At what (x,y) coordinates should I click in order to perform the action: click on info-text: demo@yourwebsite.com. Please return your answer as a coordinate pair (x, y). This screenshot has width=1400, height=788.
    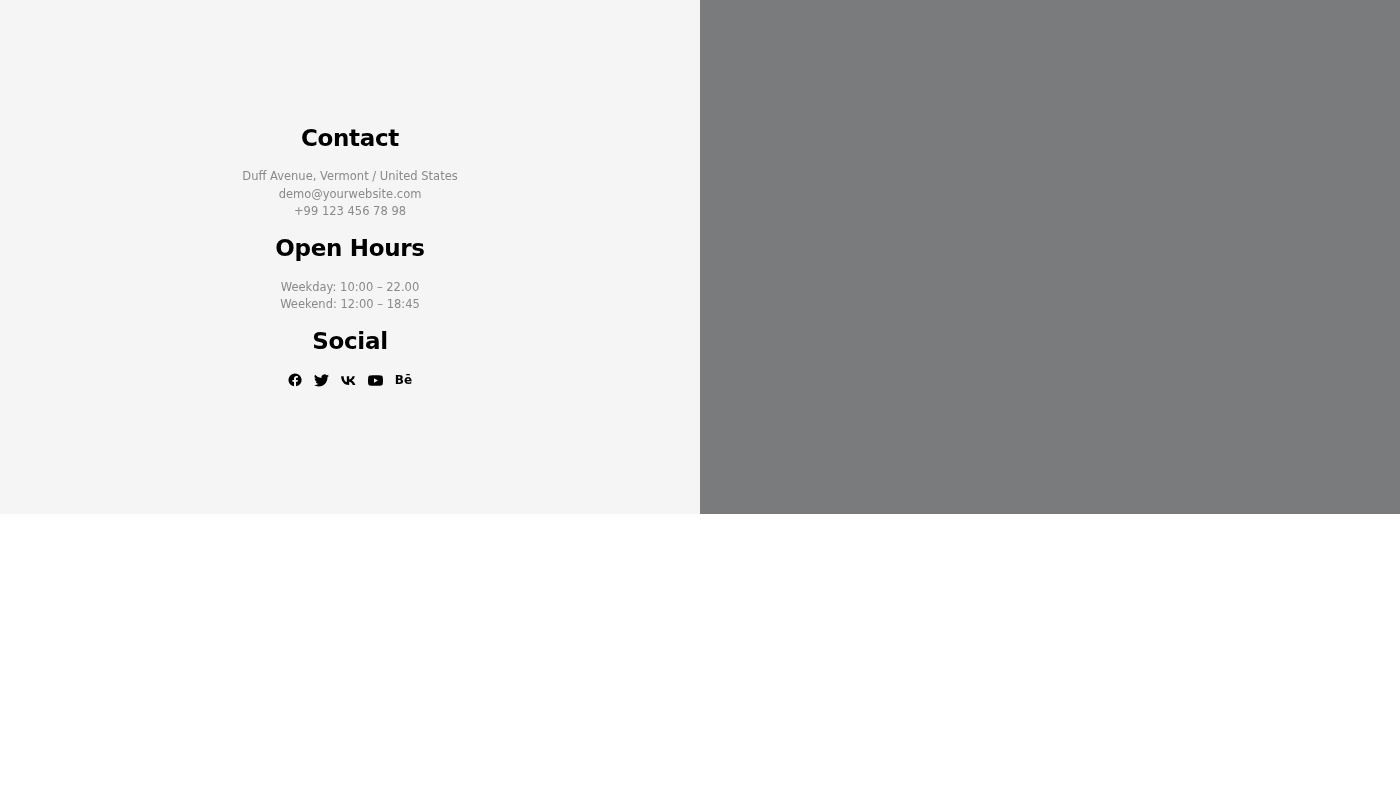
    Looking at the image, I should click on (350, 194).